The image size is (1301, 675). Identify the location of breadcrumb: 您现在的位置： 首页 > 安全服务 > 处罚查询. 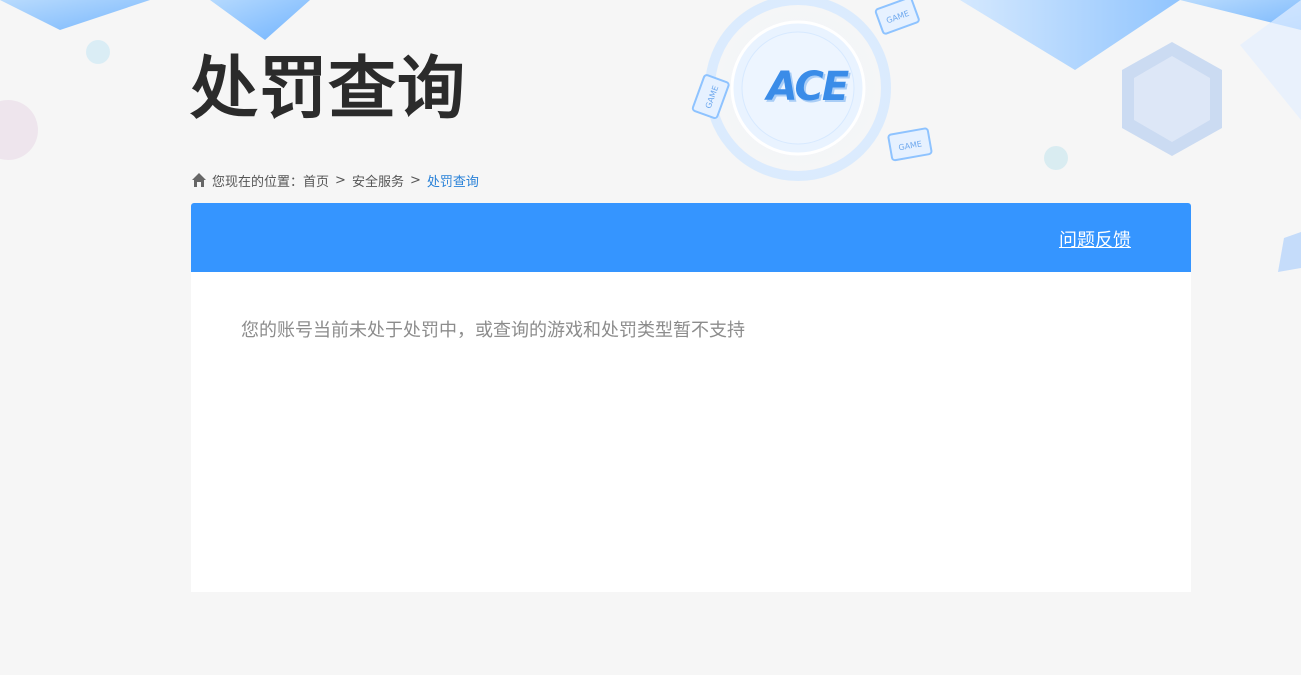
(335, 180).